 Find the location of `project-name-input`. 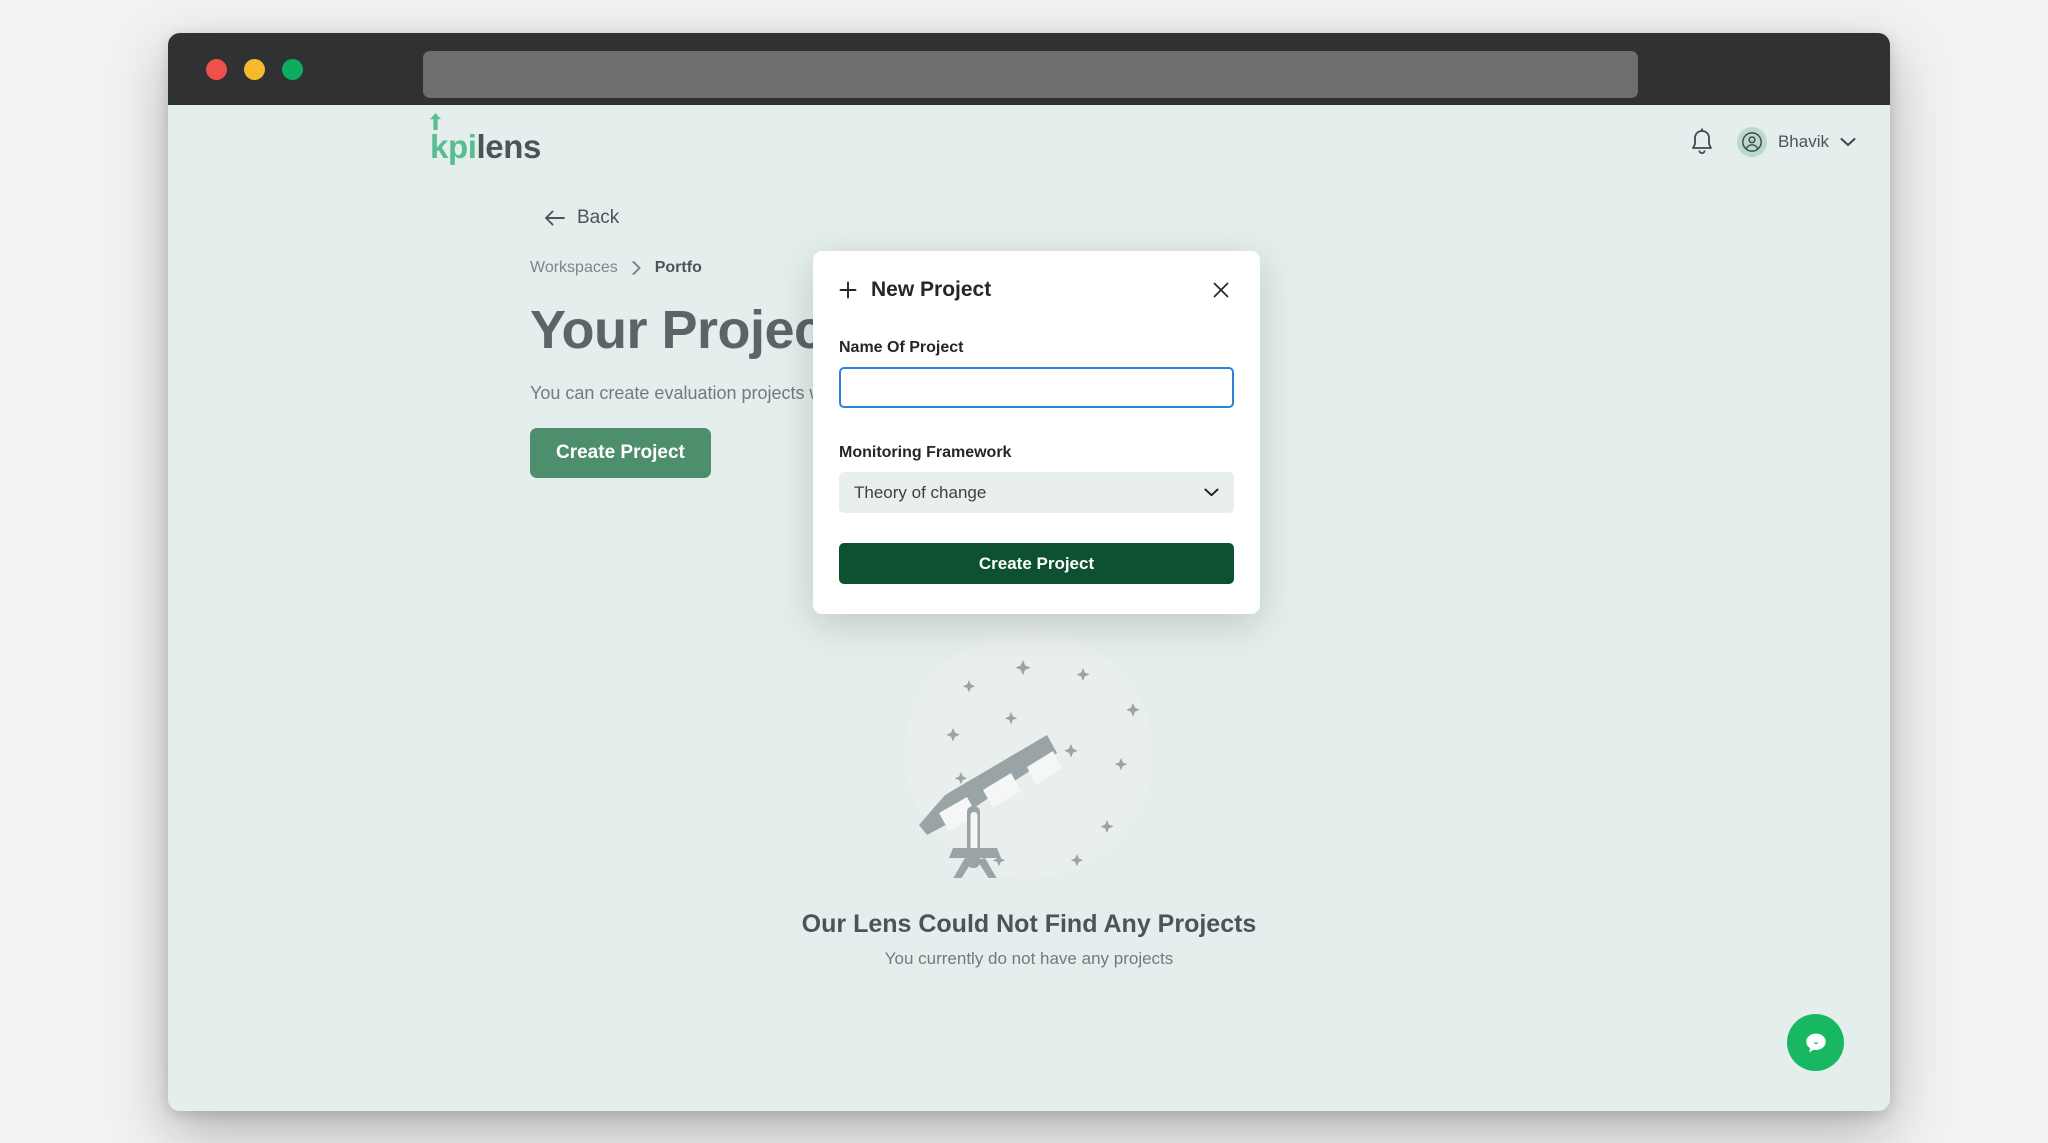

project-name-input is located at coordinates (1036, 387).